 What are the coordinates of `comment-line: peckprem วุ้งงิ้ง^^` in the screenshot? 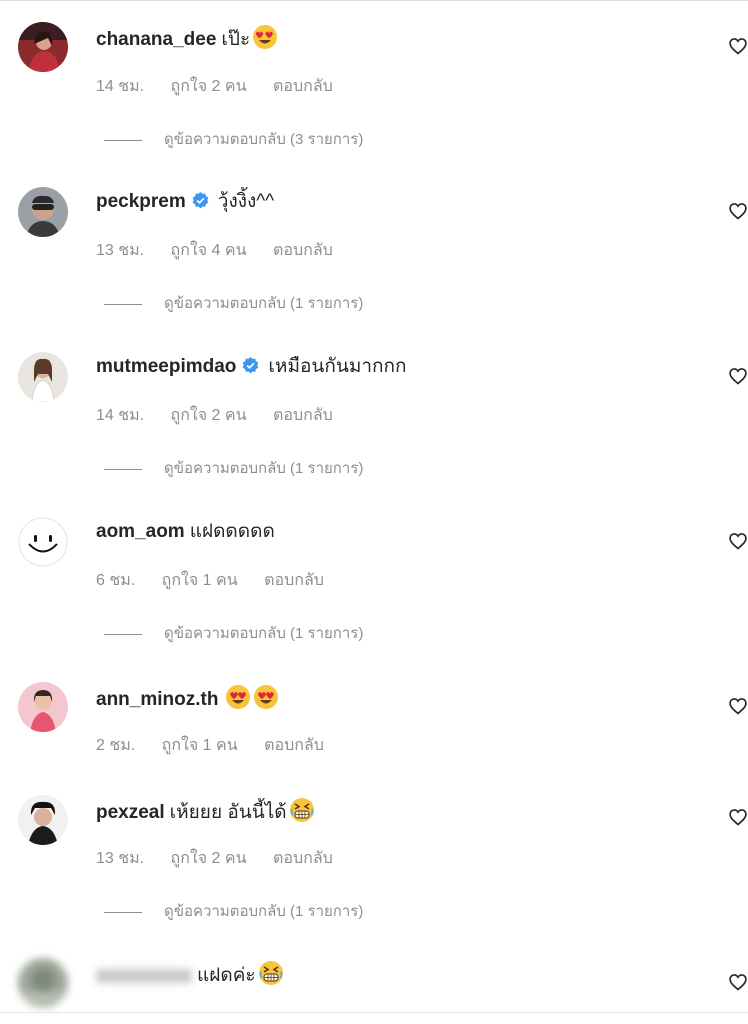 It's located at (185, 202).